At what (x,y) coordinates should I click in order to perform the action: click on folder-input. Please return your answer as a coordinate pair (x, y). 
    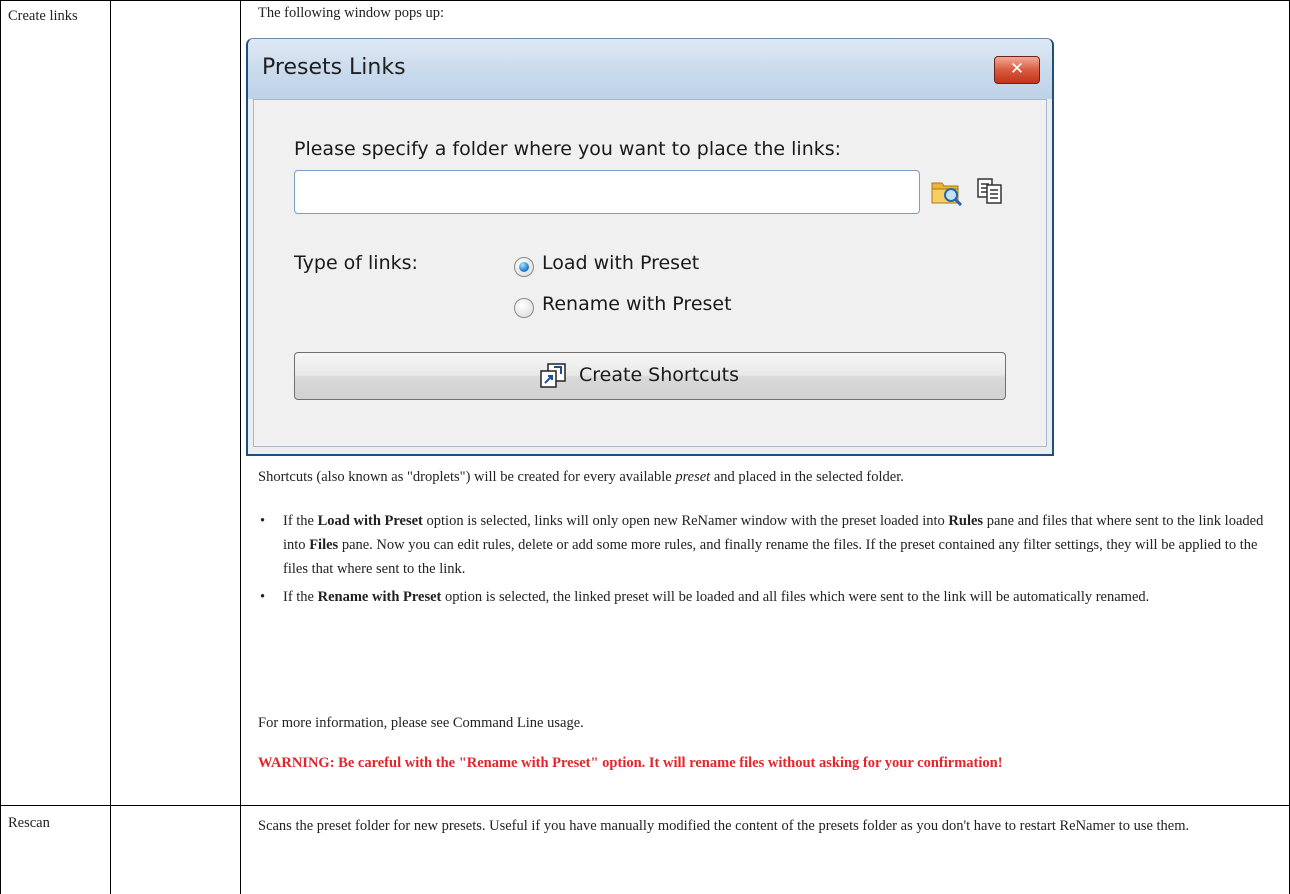
    Looking at the image, I should click on (607, 192).